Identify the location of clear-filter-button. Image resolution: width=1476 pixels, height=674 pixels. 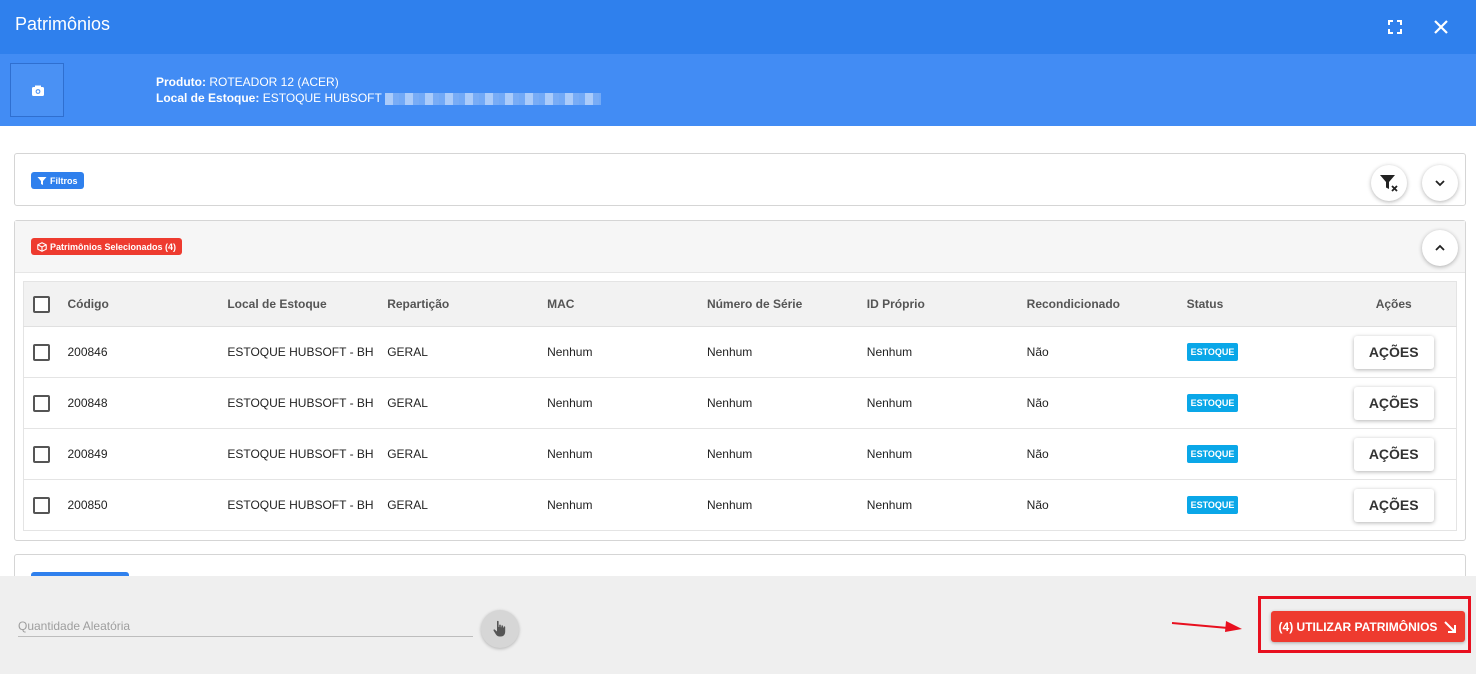
(1389, 183).